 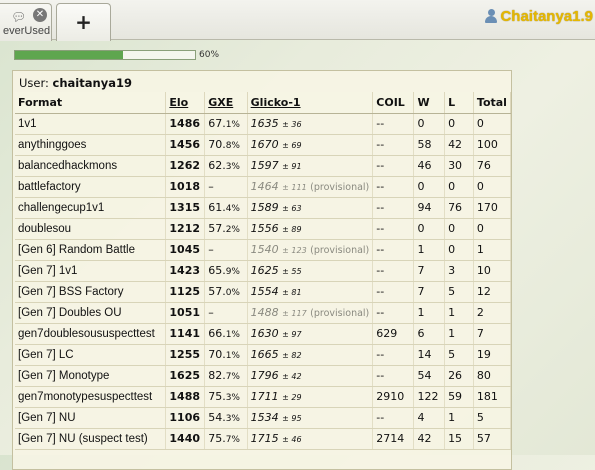 I want to click on elo-cell: 1315, so click(x=185, y=208).